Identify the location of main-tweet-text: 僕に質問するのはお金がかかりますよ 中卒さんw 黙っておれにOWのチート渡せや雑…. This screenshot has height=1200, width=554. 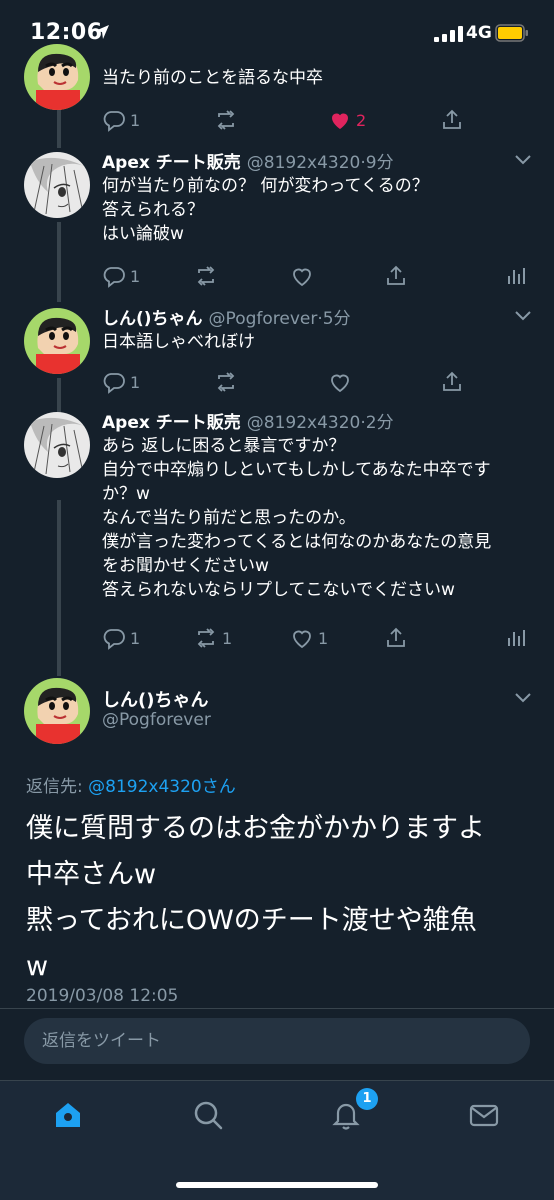
(255, 897).